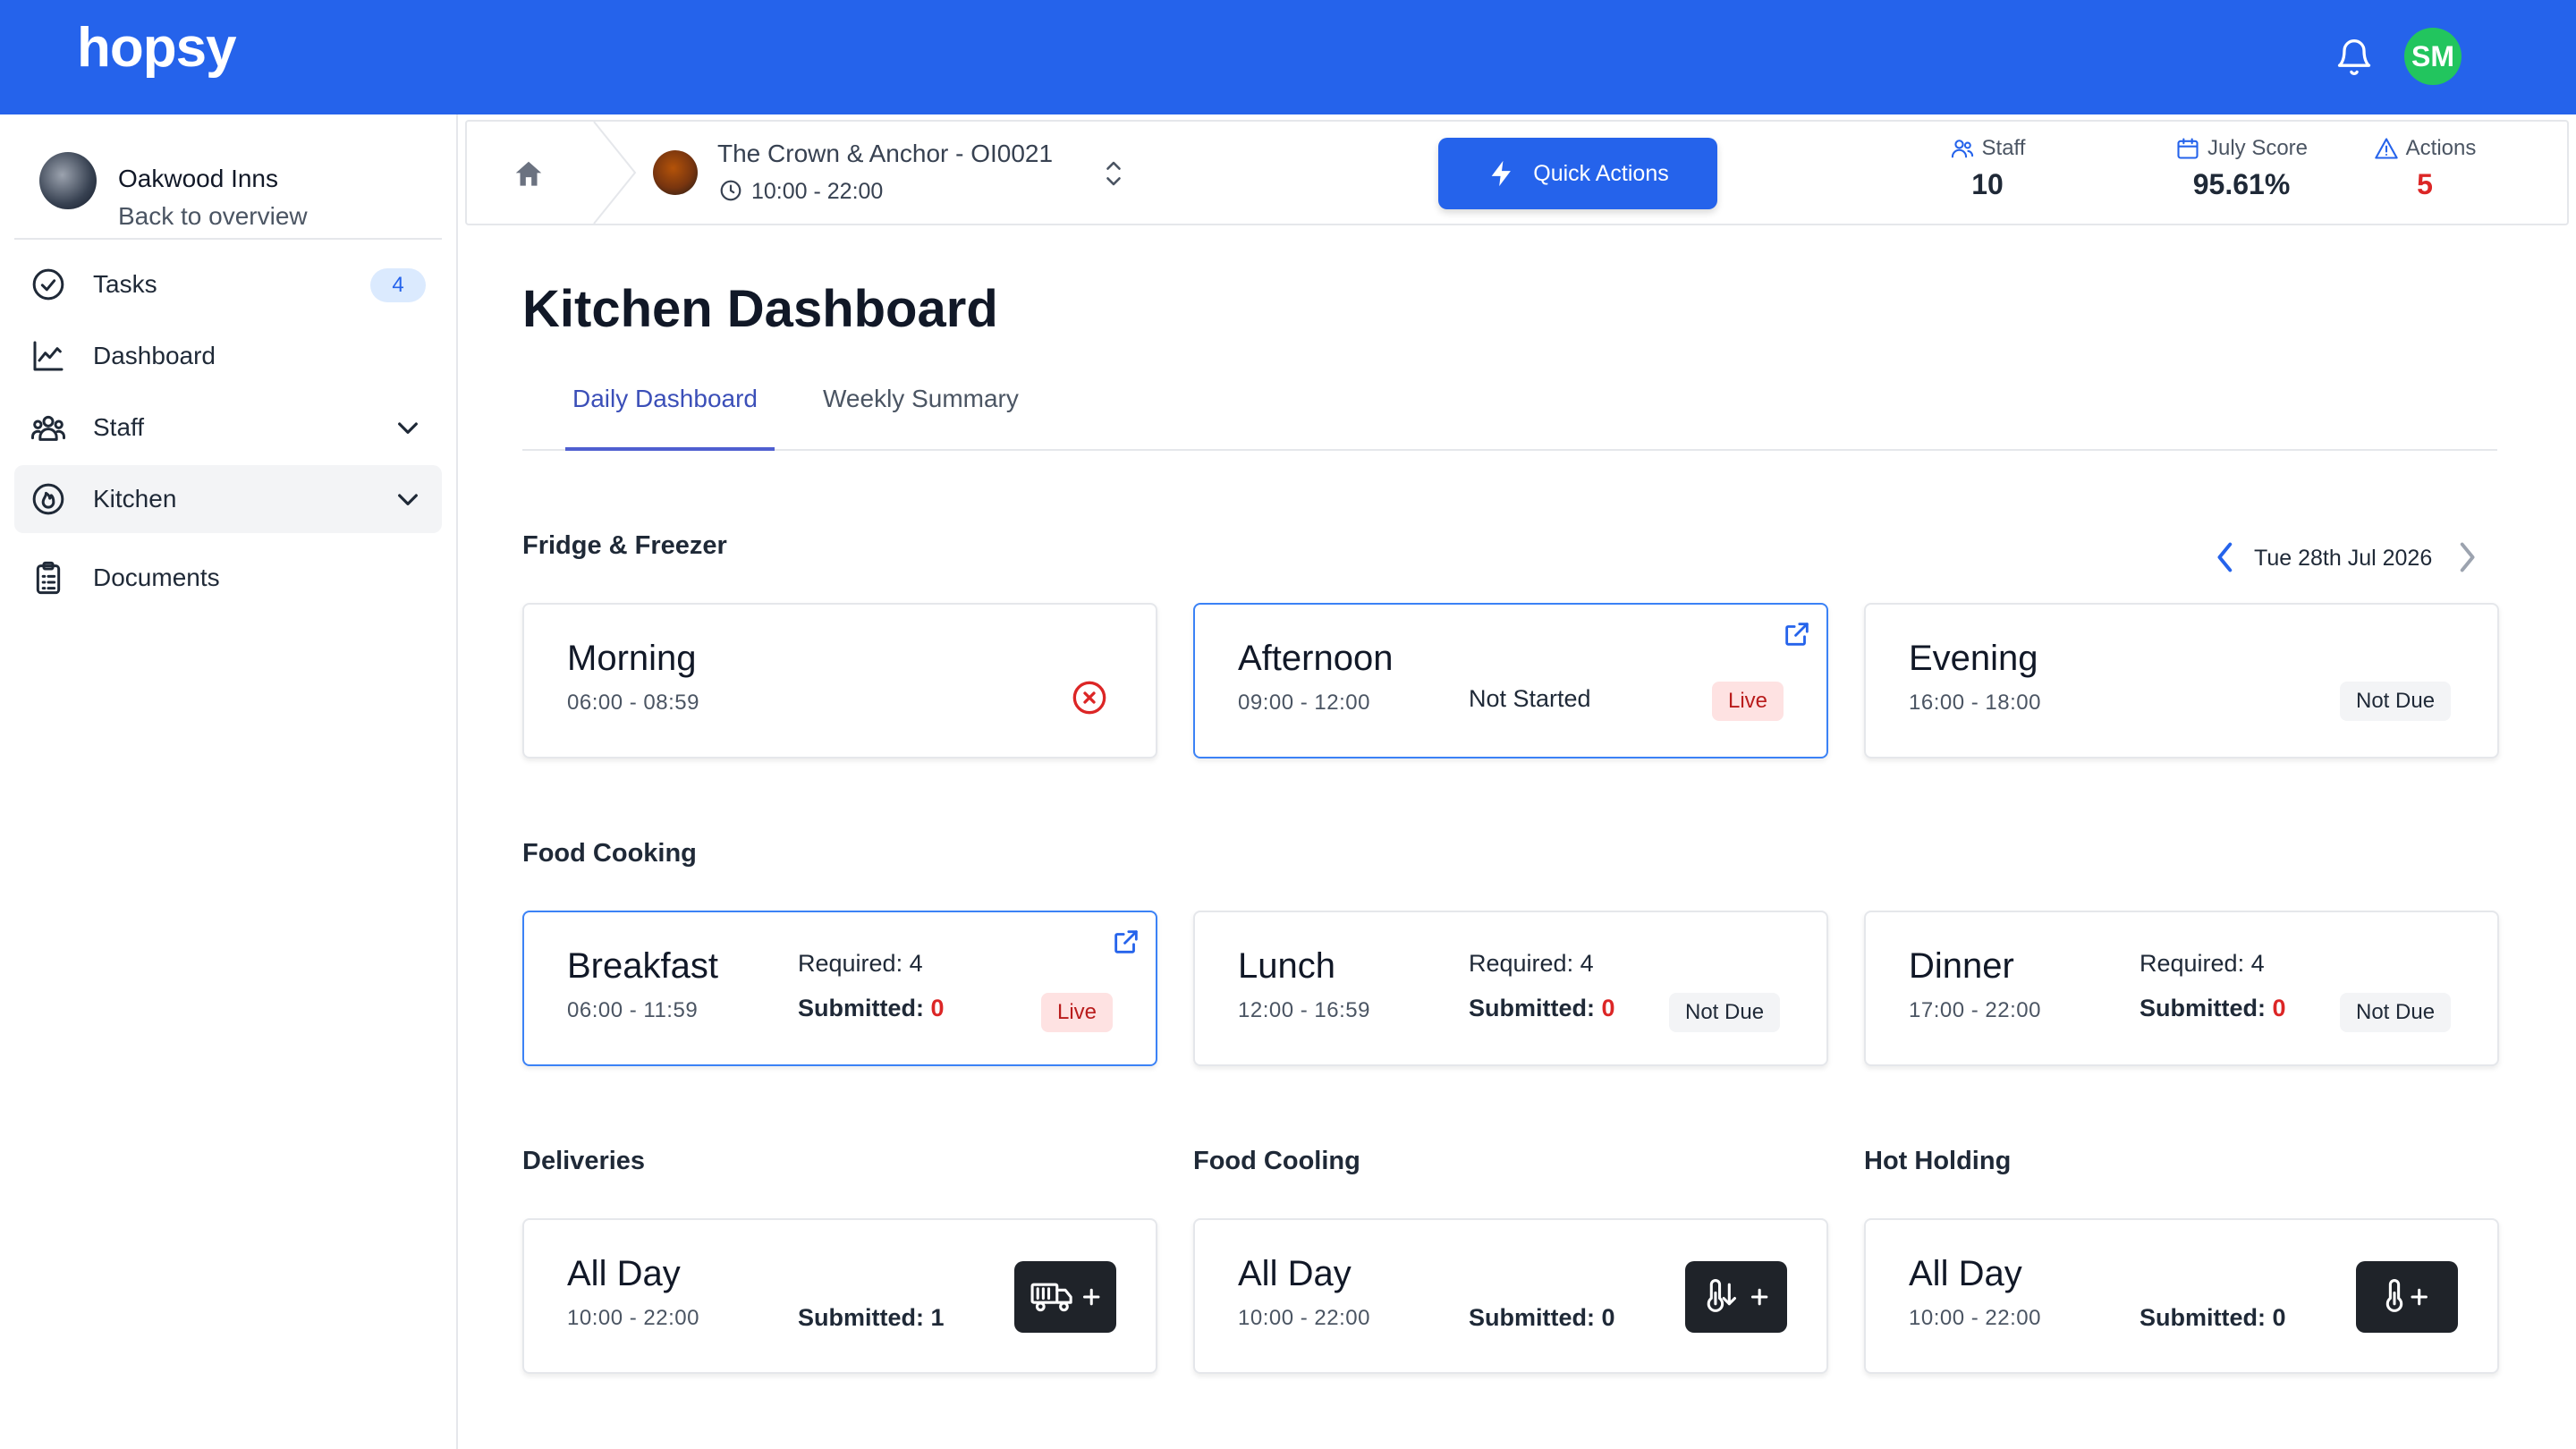 Image resolution: width=2576 pixels, height=1449 pixels. What do you see at coordinates (2003, 148) in the screenshot?
I see `stat-label: Staff` at bounding box center [2003, 148].